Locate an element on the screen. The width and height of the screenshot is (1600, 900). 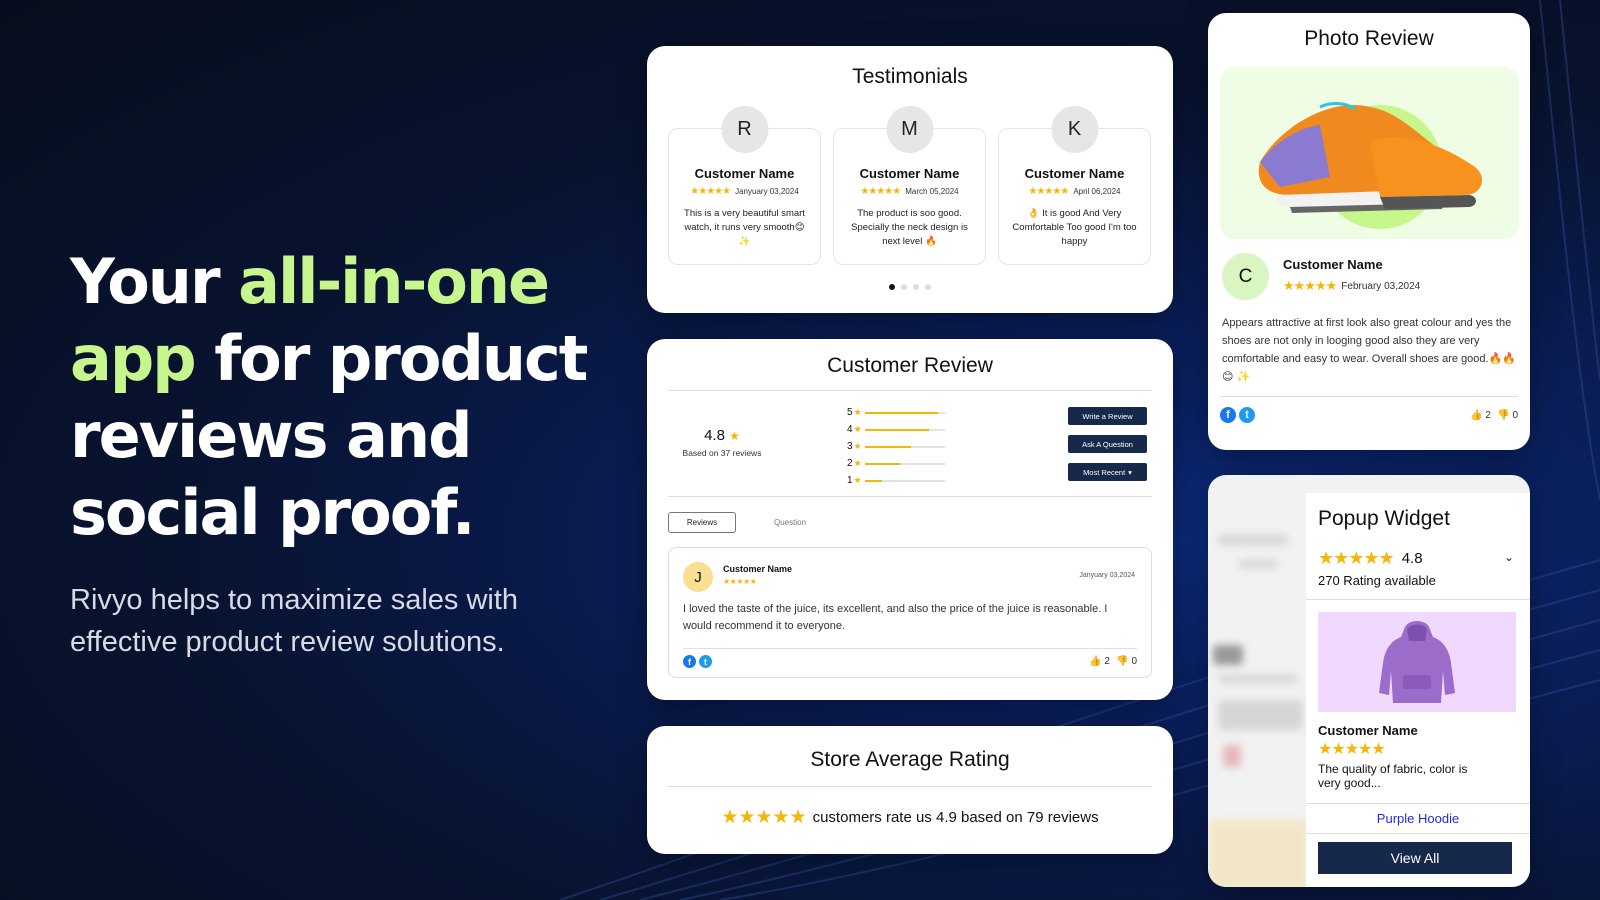
photo-review-title: Photo Review is located at coordinates (1369, 38).